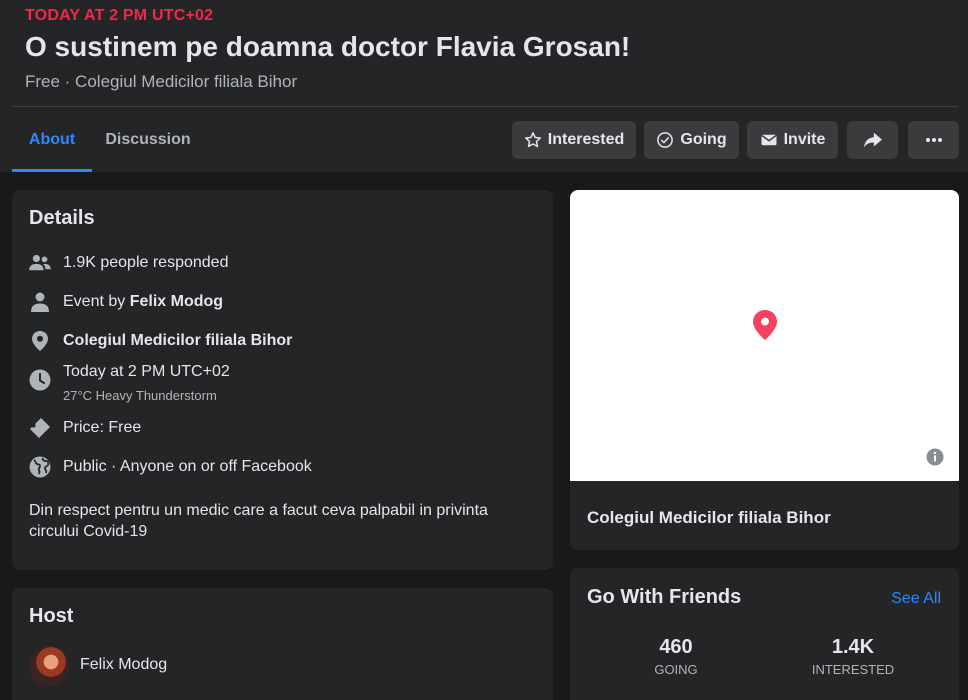 This screenshot has width=968, height=700. Describe the element at coordinates (40, 263) in the screenshot. I see `people-icon` at that location.